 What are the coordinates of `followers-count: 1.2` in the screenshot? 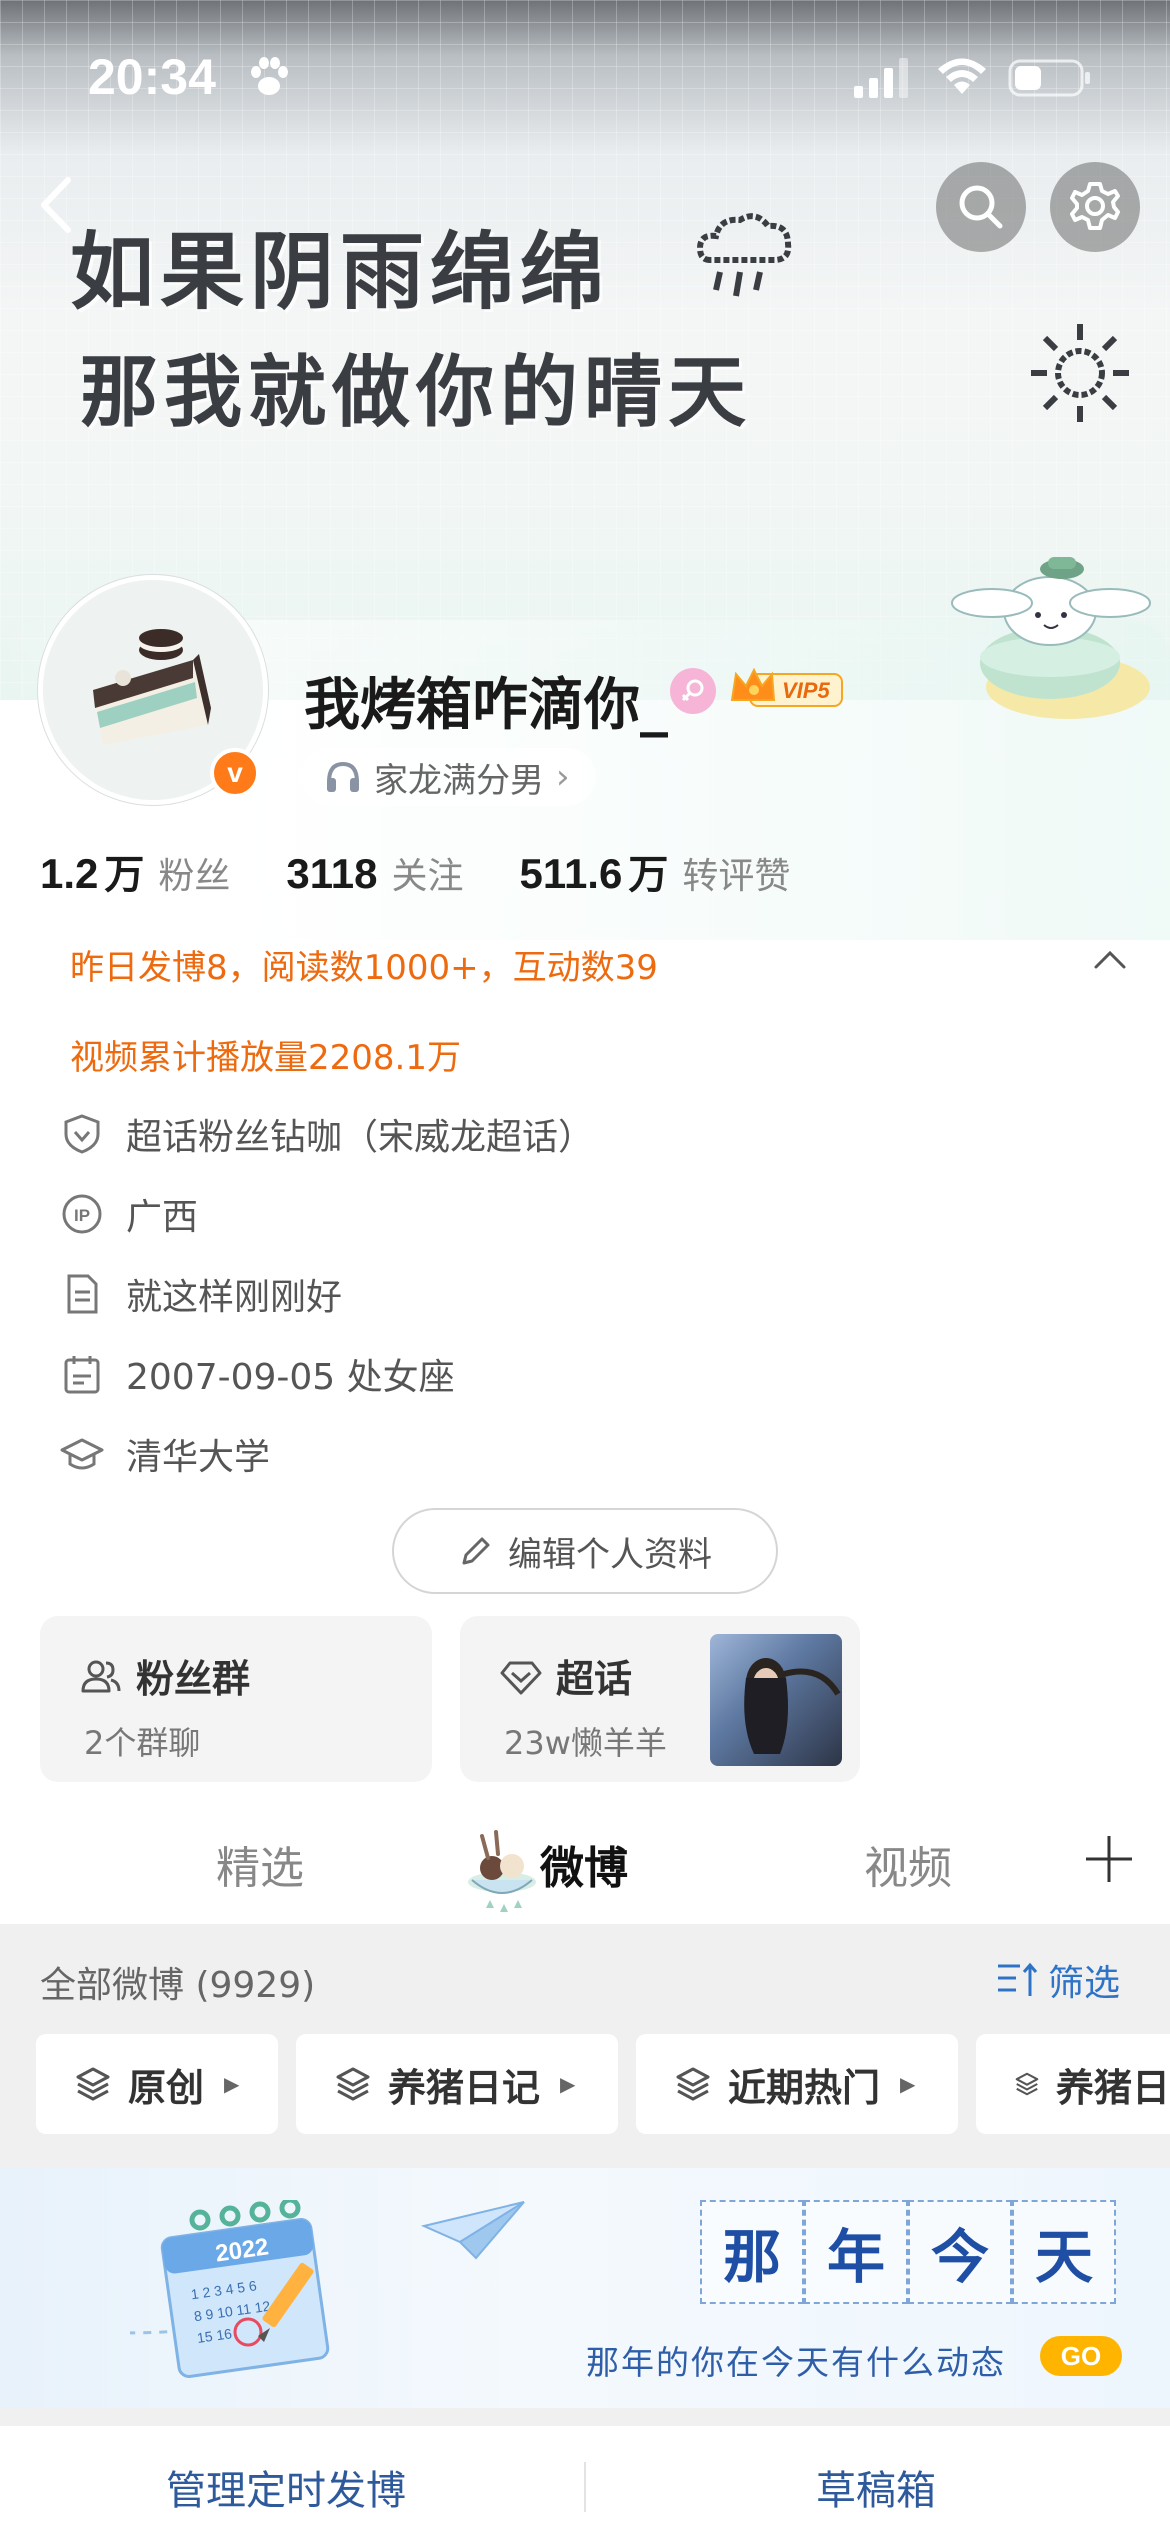 It's located at (69, 874).